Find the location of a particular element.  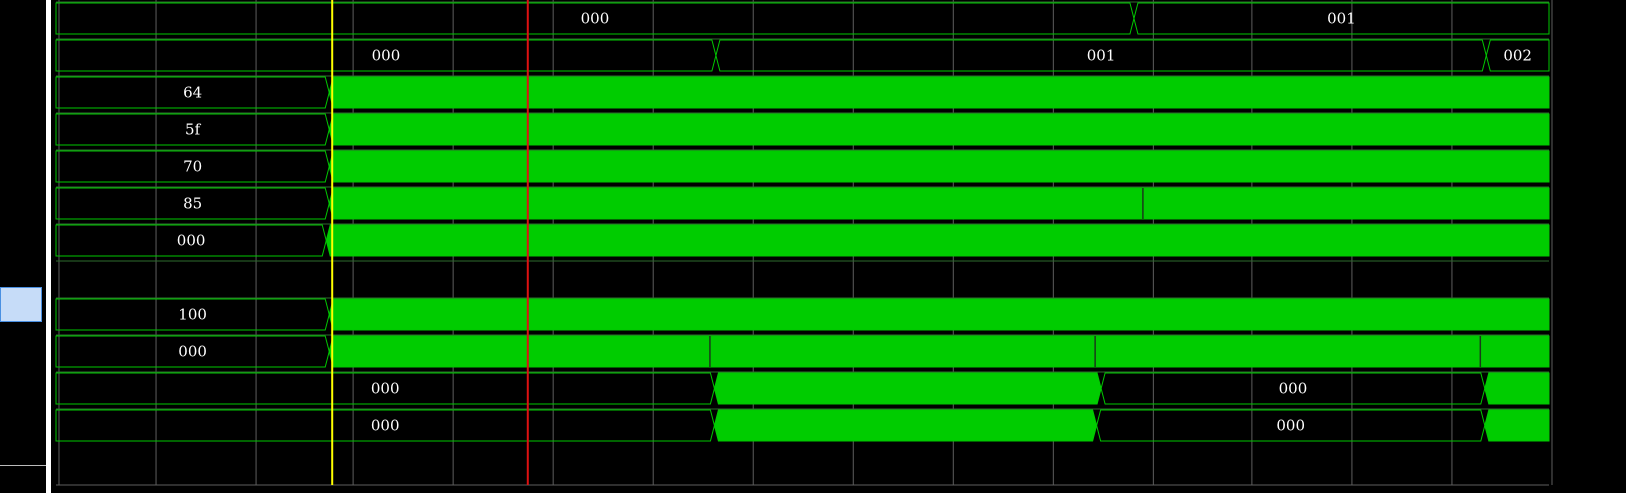

bus-value-label: 64 is located at coordinates (192, 93).